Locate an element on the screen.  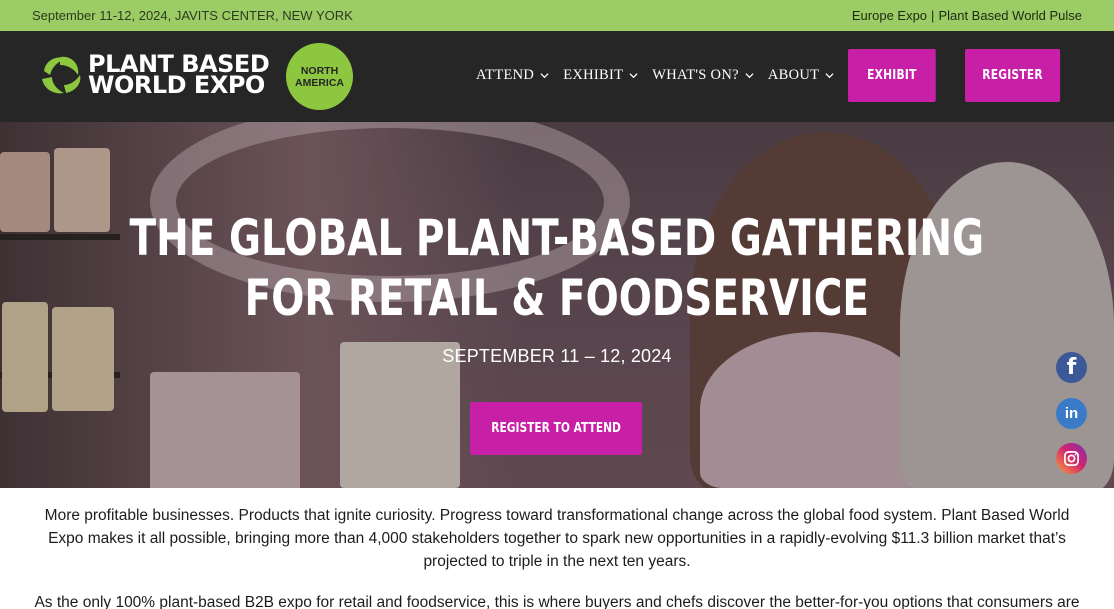
nav-item-exhibit: EXHIBIT is located at coordinates (600, 75).